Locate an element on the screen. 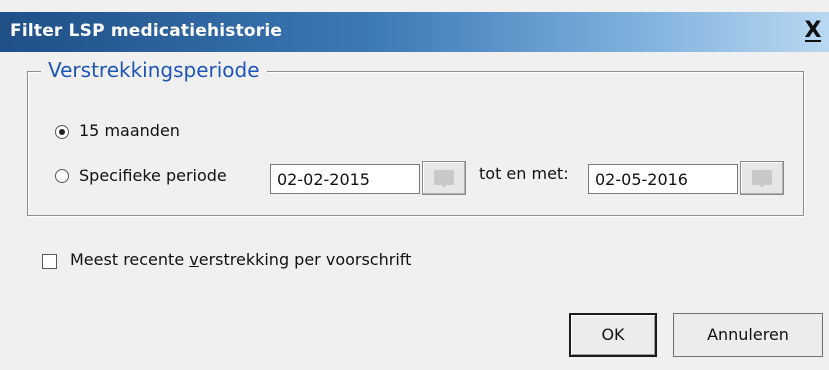 The image size is (829, 370). cancel-button: Annuleren is located at coordinates (748, 335).